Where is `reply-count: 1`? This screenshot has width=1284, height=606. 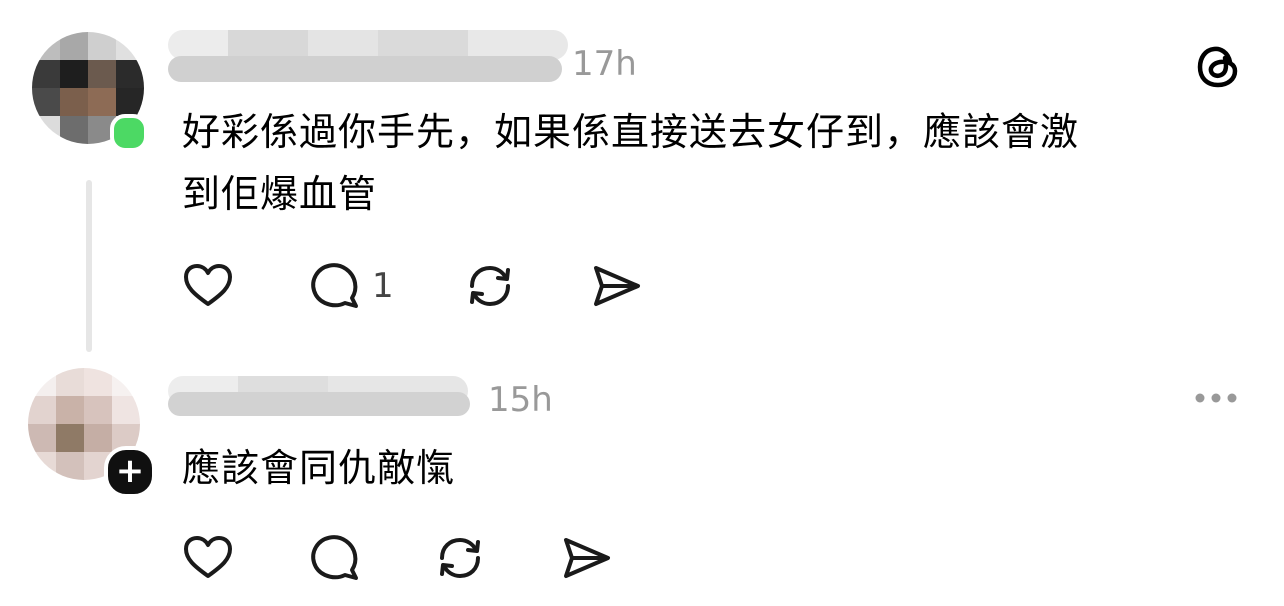 reply-count: 1 is located at coordinates (383, 286).